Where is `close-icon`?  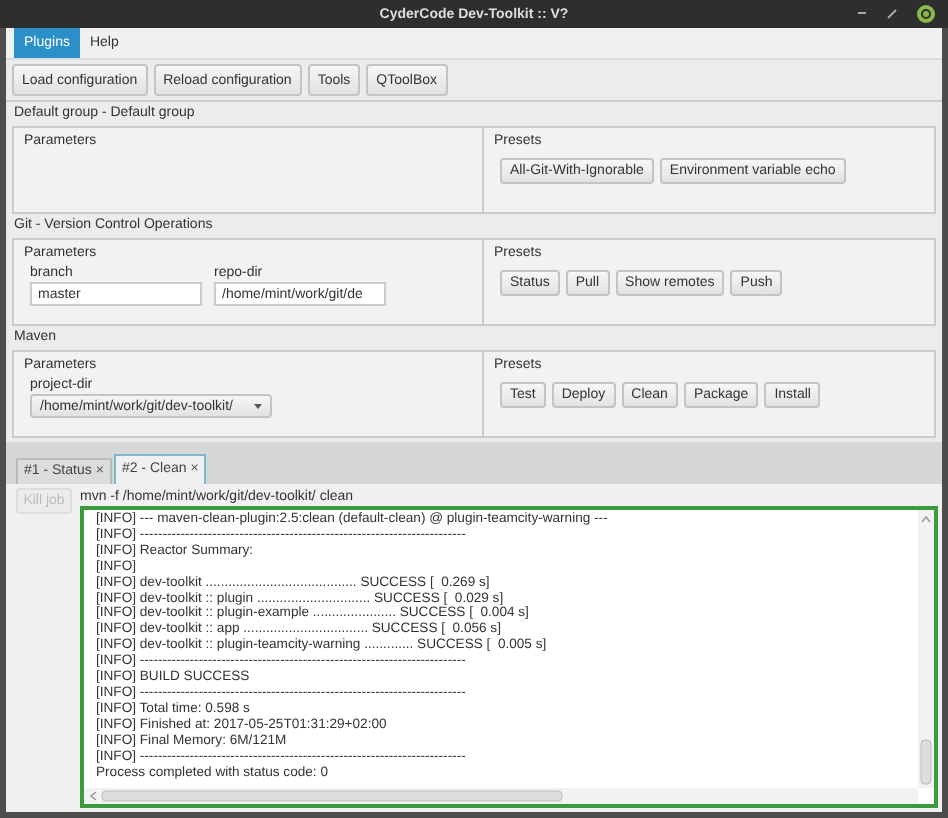
close-icon is located at coordinates (926, 14).